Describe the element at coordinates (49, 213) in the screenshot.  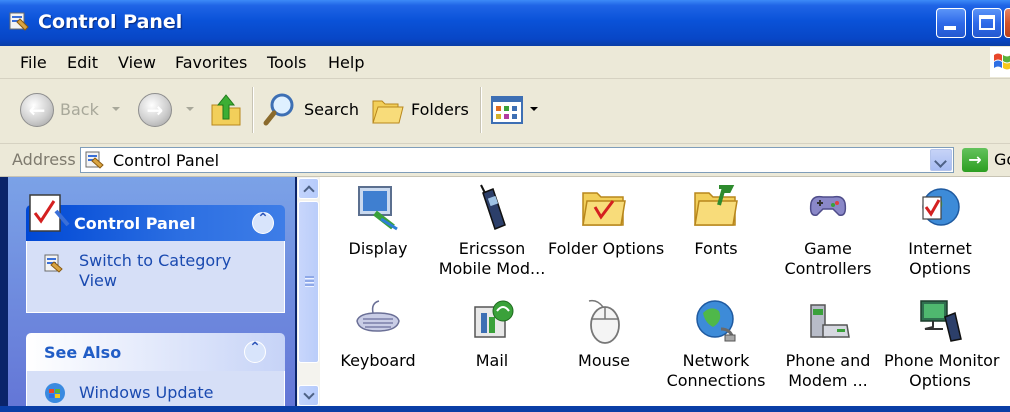
I see `control-panel-large-icon` at that location.